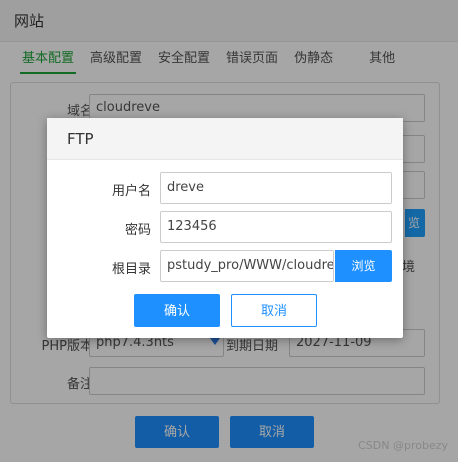 The image size is (458, 462). Describe the element at coordinates (137, 230) in the screenshot. I see `ftp-password-label: 密码` at that location.